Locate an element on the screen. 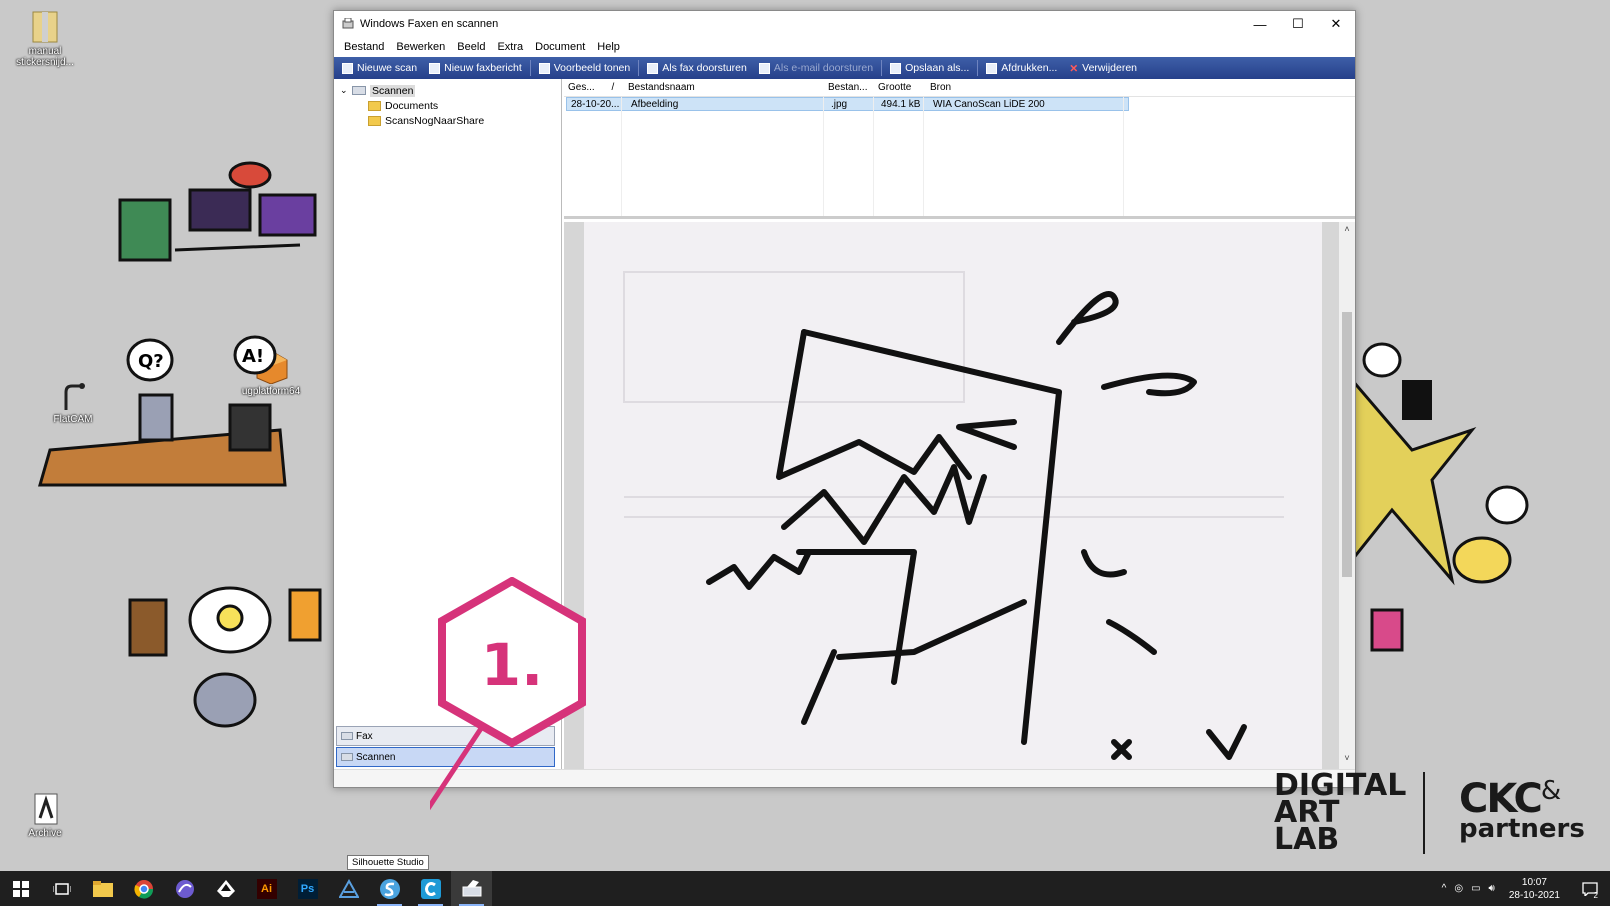  save-icon is located at coordinates (896, 68).